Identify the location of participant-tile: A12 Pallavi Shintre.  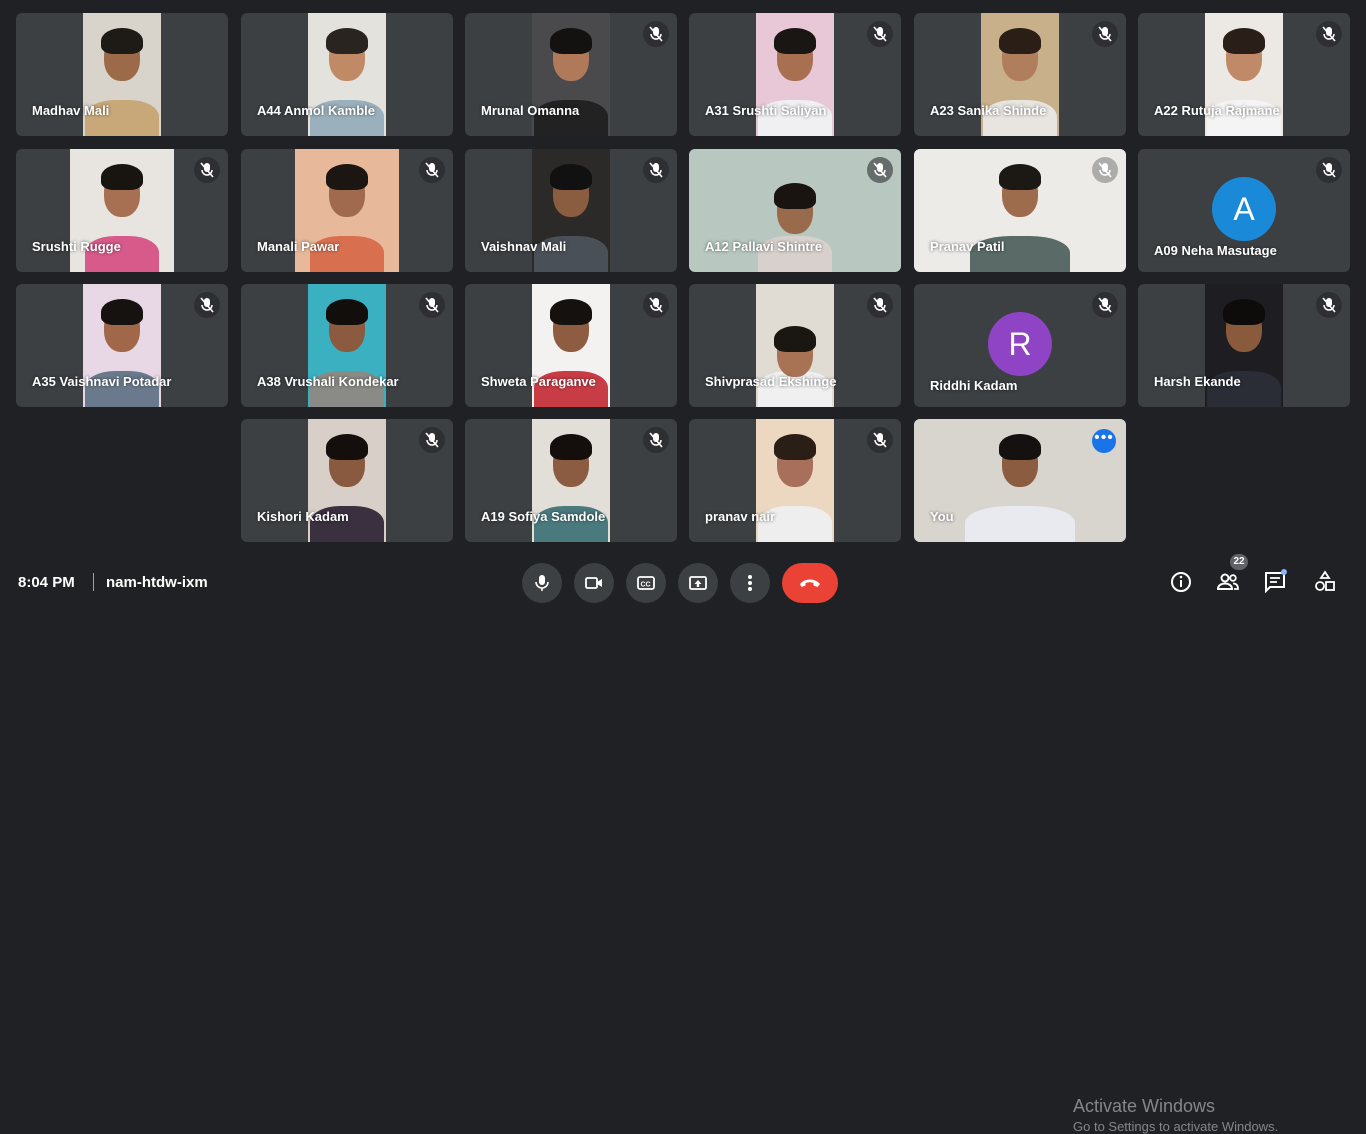
(795, 210).